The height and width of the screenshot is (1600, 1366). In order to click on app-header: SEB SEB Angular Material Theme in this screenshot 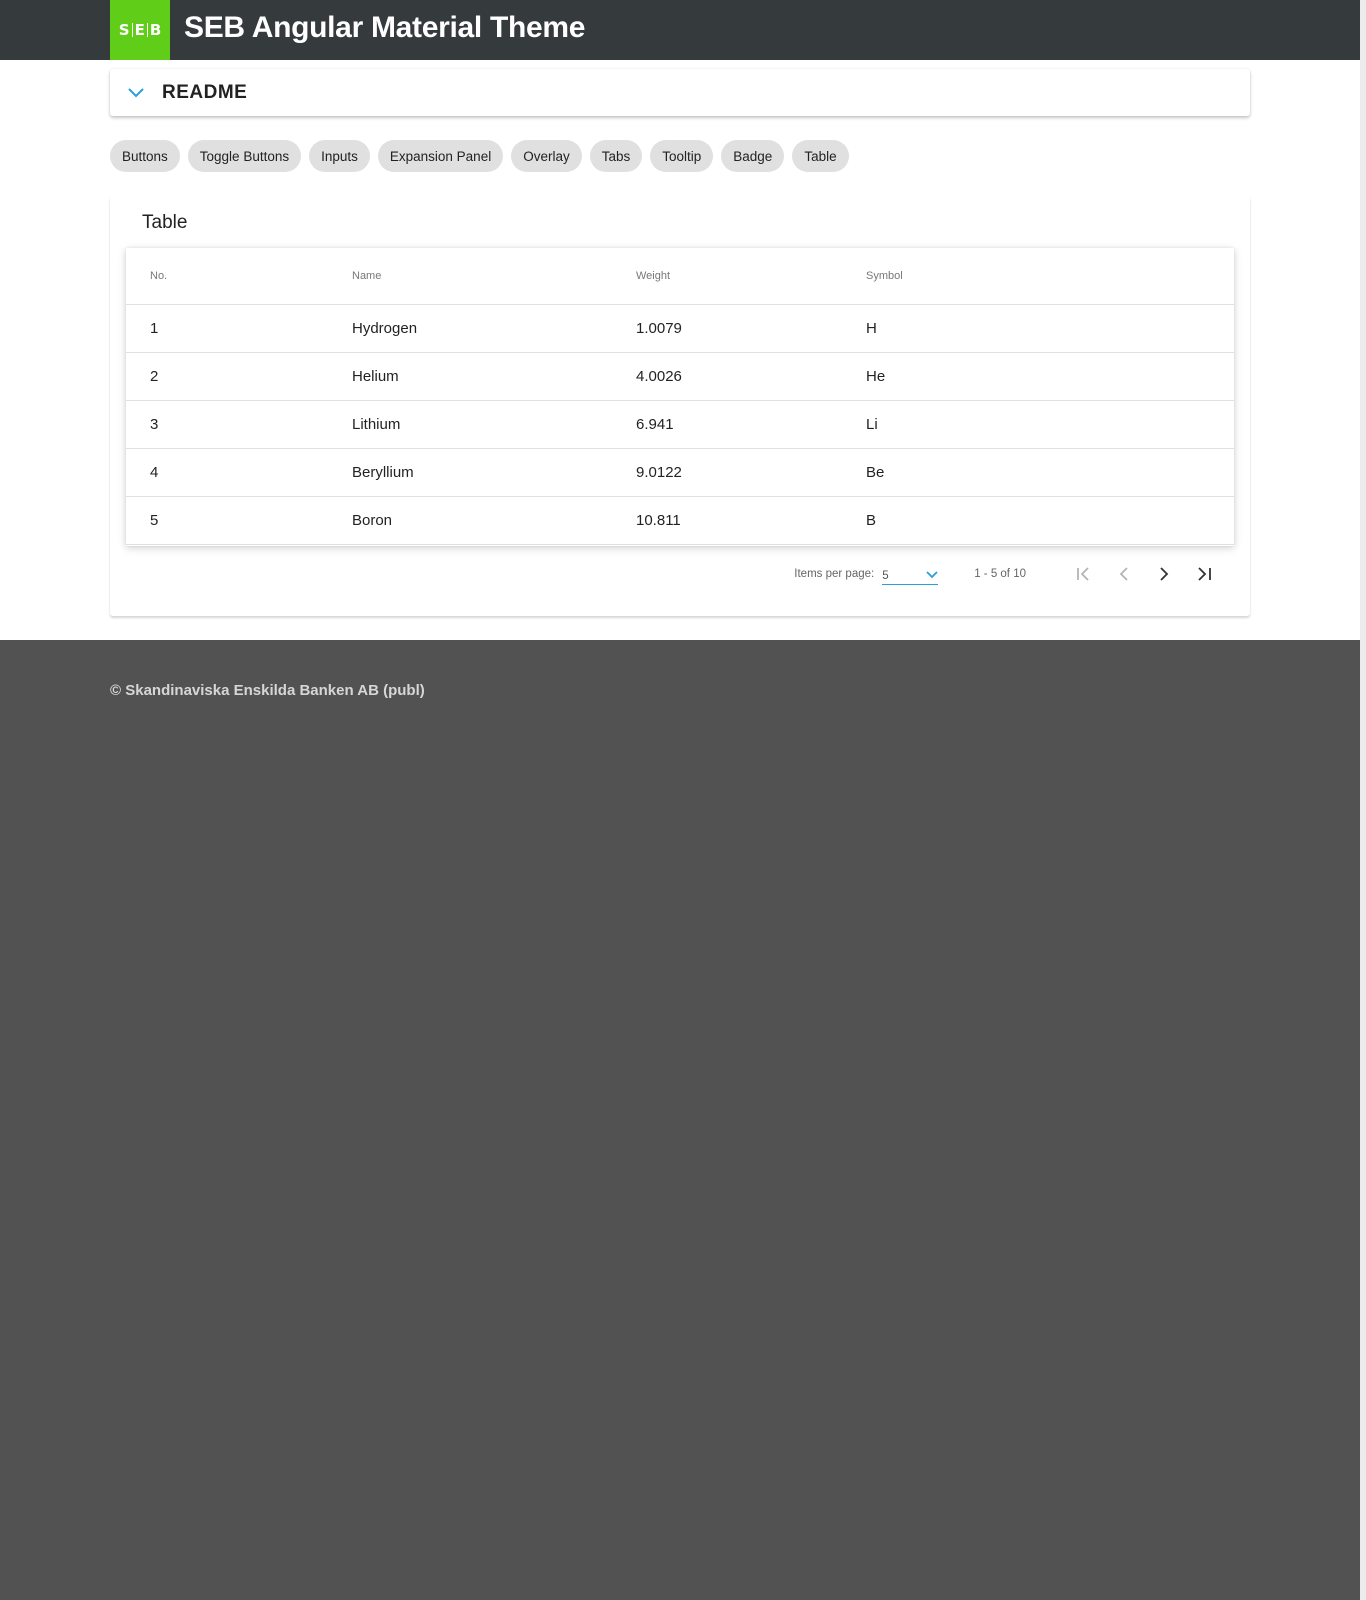, I will do `click(680, 30)`.